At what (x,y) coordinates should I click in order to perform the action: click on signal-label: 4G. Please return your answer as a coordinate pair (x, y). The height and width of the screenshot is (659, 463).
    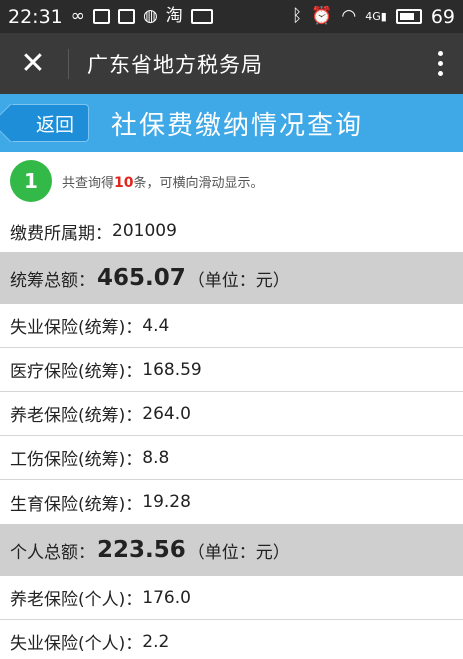
    Looking at the image, I should click on (373, 16).